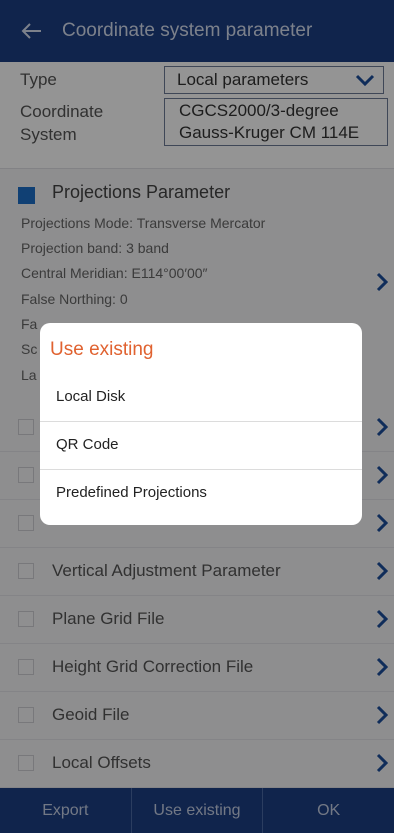 This screenshot has height=833, width=394. What do you see at coordinates (91, 396) in the screenshot?
I see `dialog-option-label: Local Disk` at bounding box center [91, 396].